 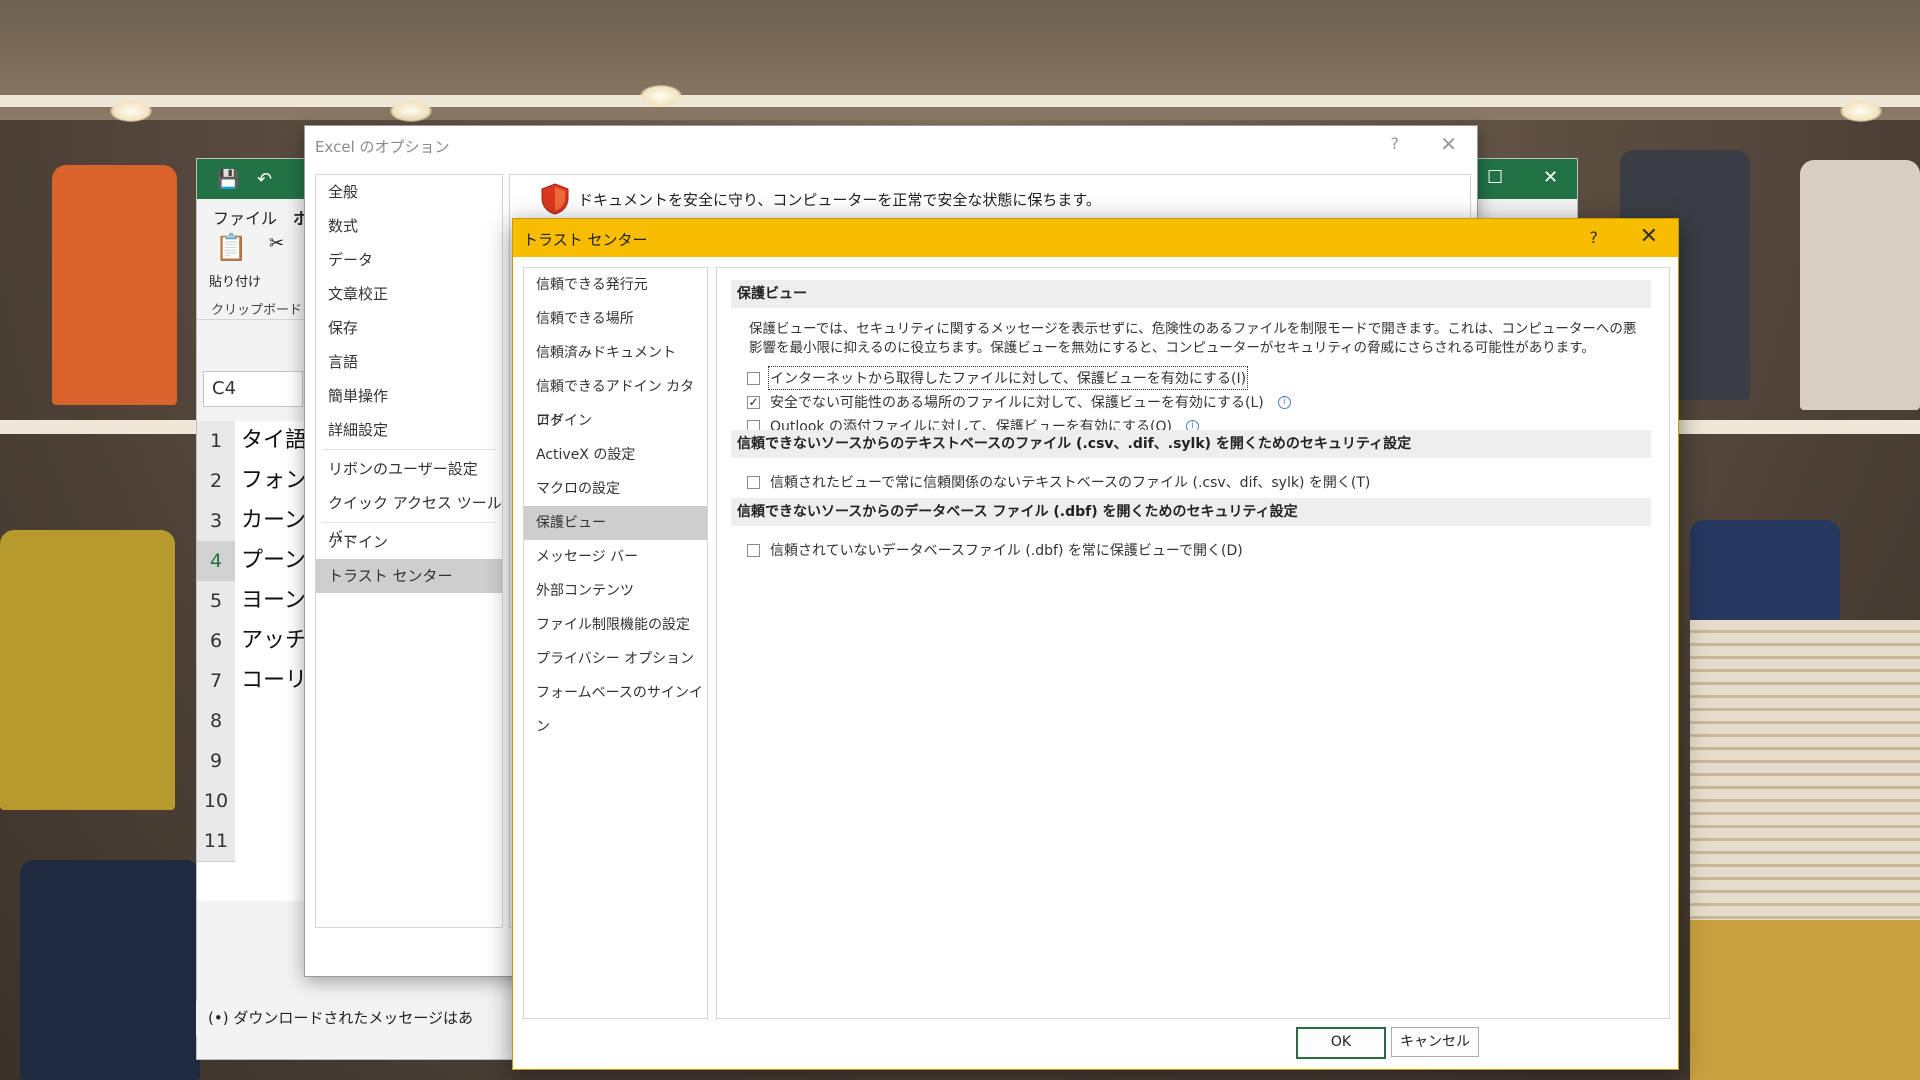 I want to click on cut-icon: ✂, so click(x=276, y=243).